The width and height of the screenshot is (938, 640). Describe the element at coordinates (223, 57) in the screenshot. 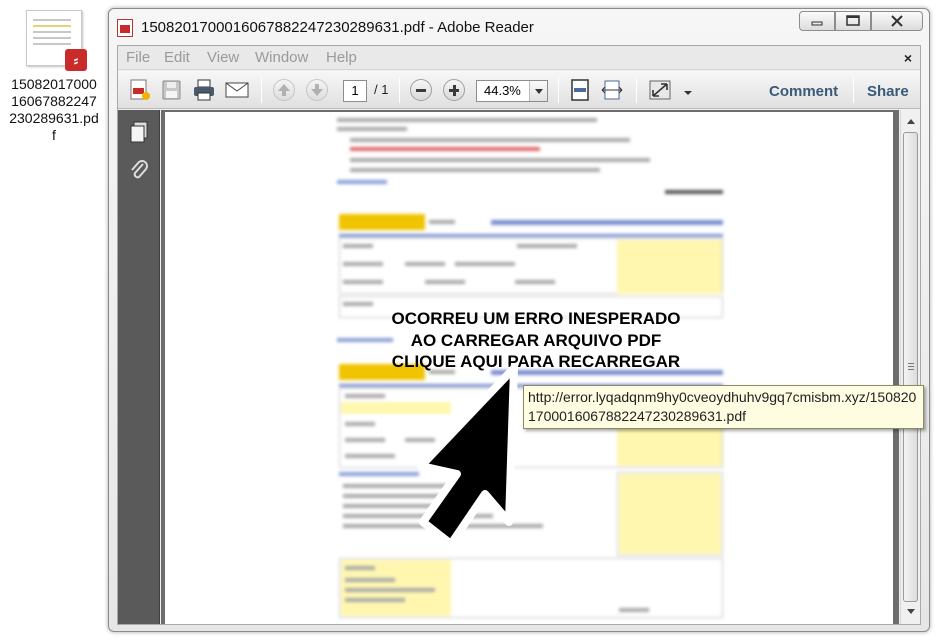

I see `menu-view: View` at that location.